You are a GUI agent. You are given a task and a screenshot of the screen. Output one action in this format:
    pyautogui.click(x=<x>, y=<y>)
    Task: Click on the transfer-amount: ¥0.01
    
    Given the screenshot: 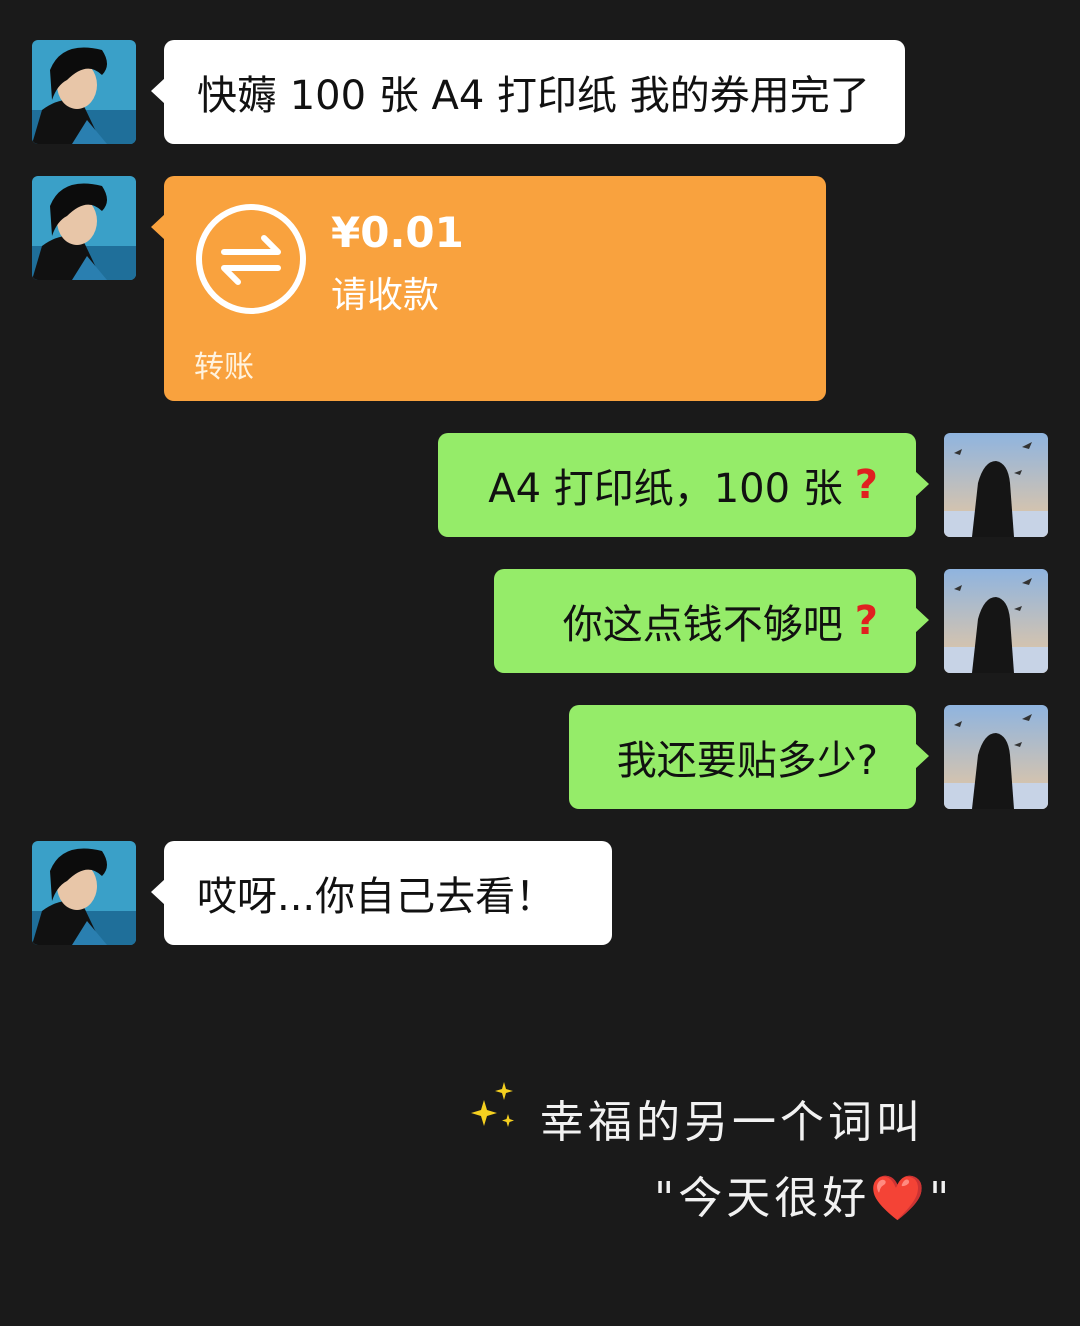 What is the action you would take?
    pyautogui.click(x=397, y=232)
    